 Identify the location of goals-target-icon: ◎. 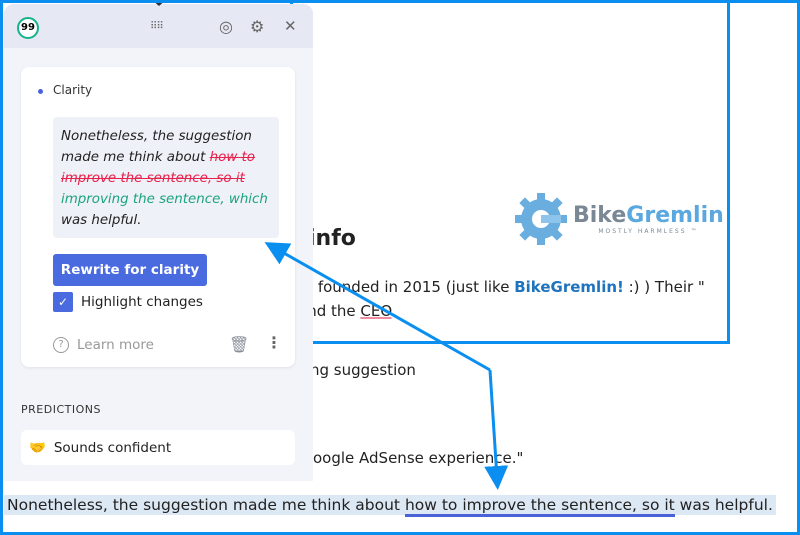
(226, 26).